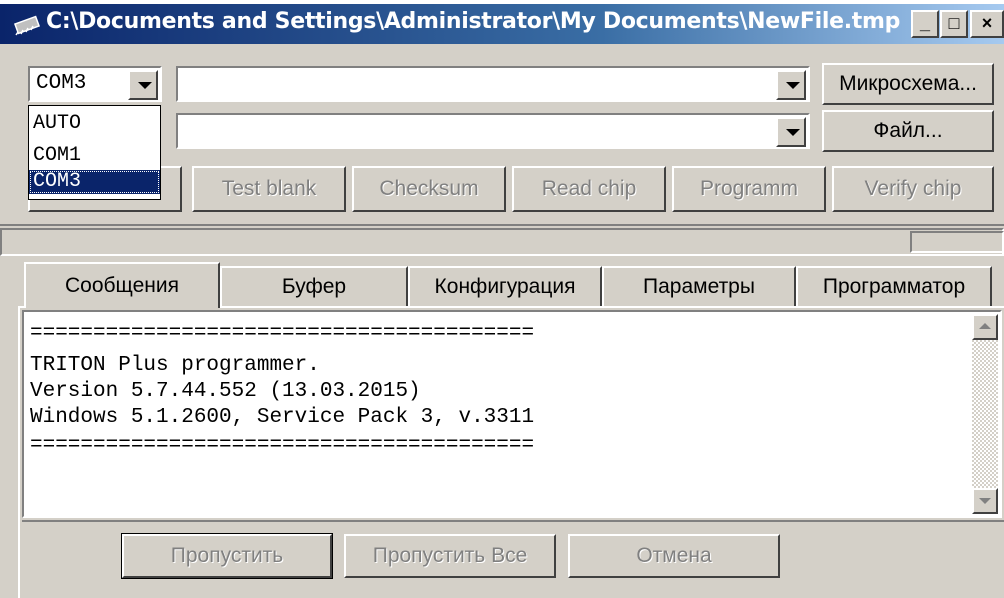 The image size is (1004, 598). What do you see at coordinates (225, 391) in the screenshot?
I see `message-line: Version 5.7.44.552 (13.03.2015)` at bounding box center [225, 391].